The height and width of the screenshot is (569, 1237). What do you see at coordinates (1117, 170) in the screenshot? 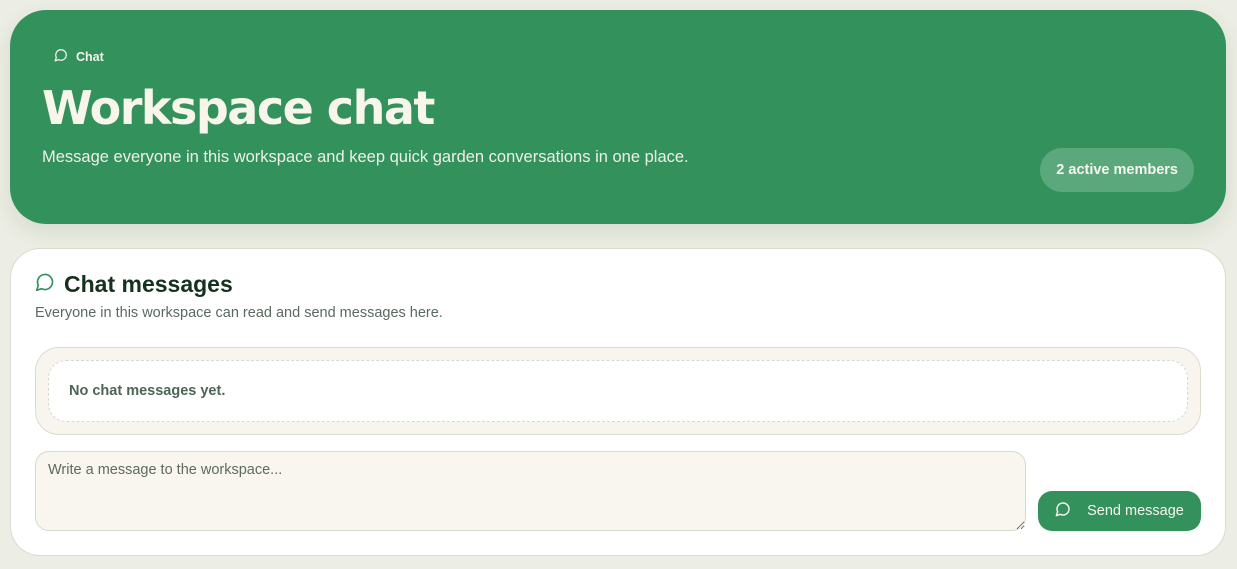
I see `active-members-badge: 2 active members` at bounding box center [1117, 170].